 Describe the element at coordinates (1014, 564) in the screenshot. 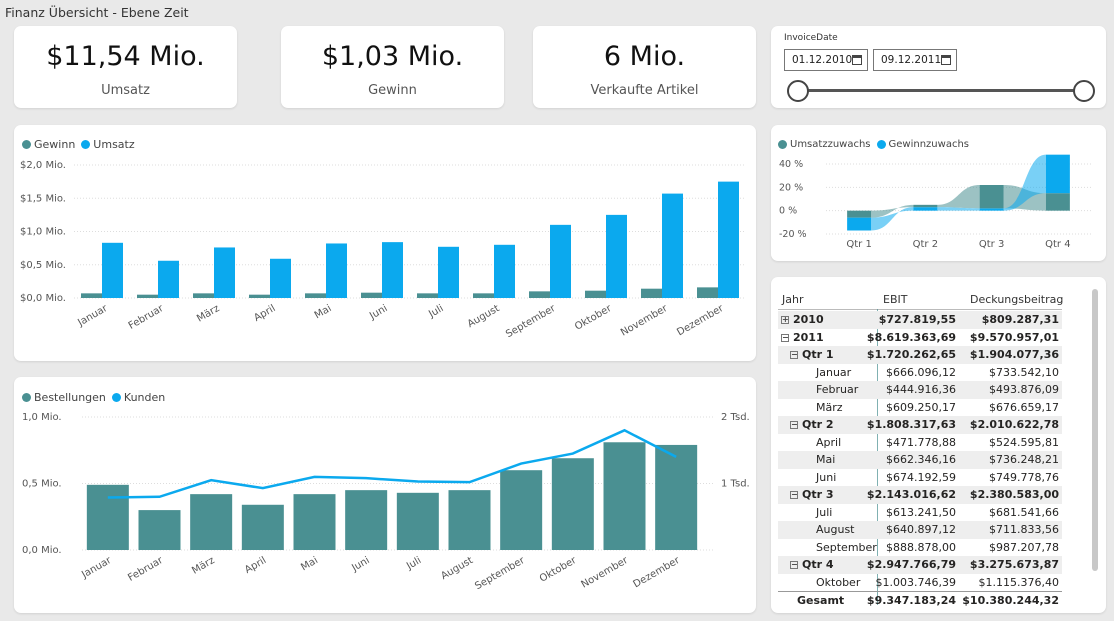

I see `deckungsbeitrag-value: $3.275.673,87` at that location.